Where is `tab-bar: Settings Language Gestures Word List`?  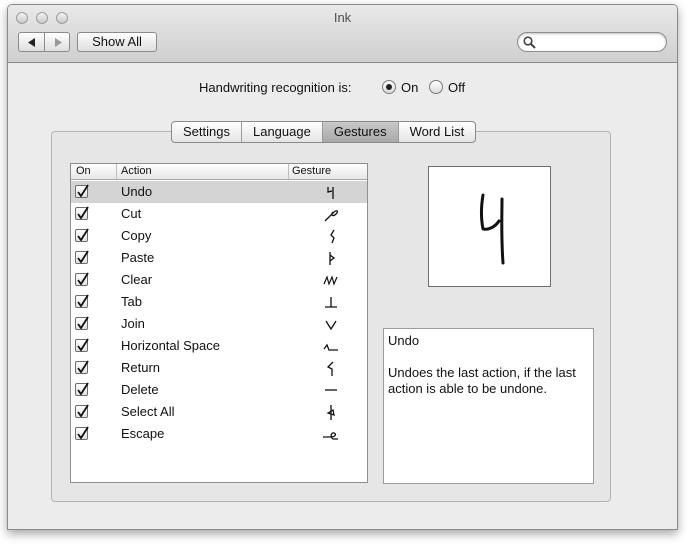 tab-bar: Settings Language Gestures Word List is located at coordinates (324, 132).